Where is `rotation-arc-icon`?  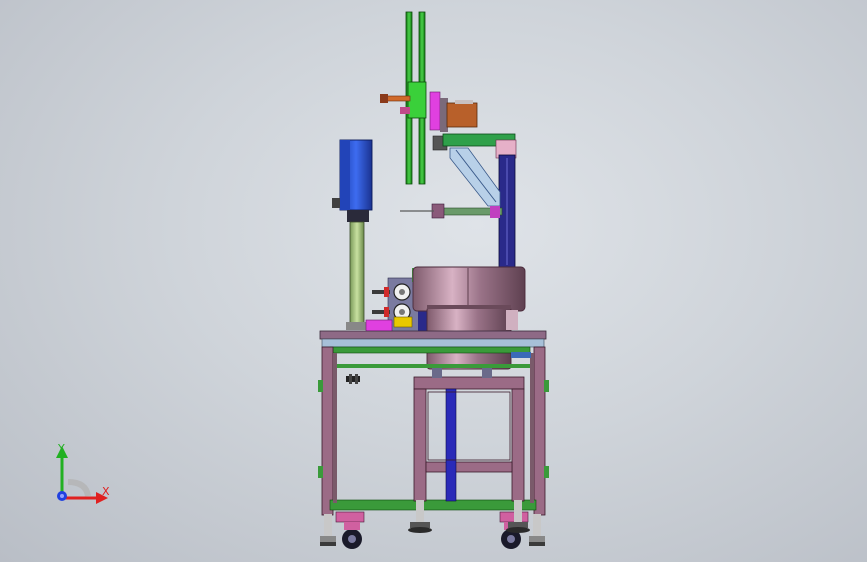 rotation-arc-icon is located at coordinates (79, 488).